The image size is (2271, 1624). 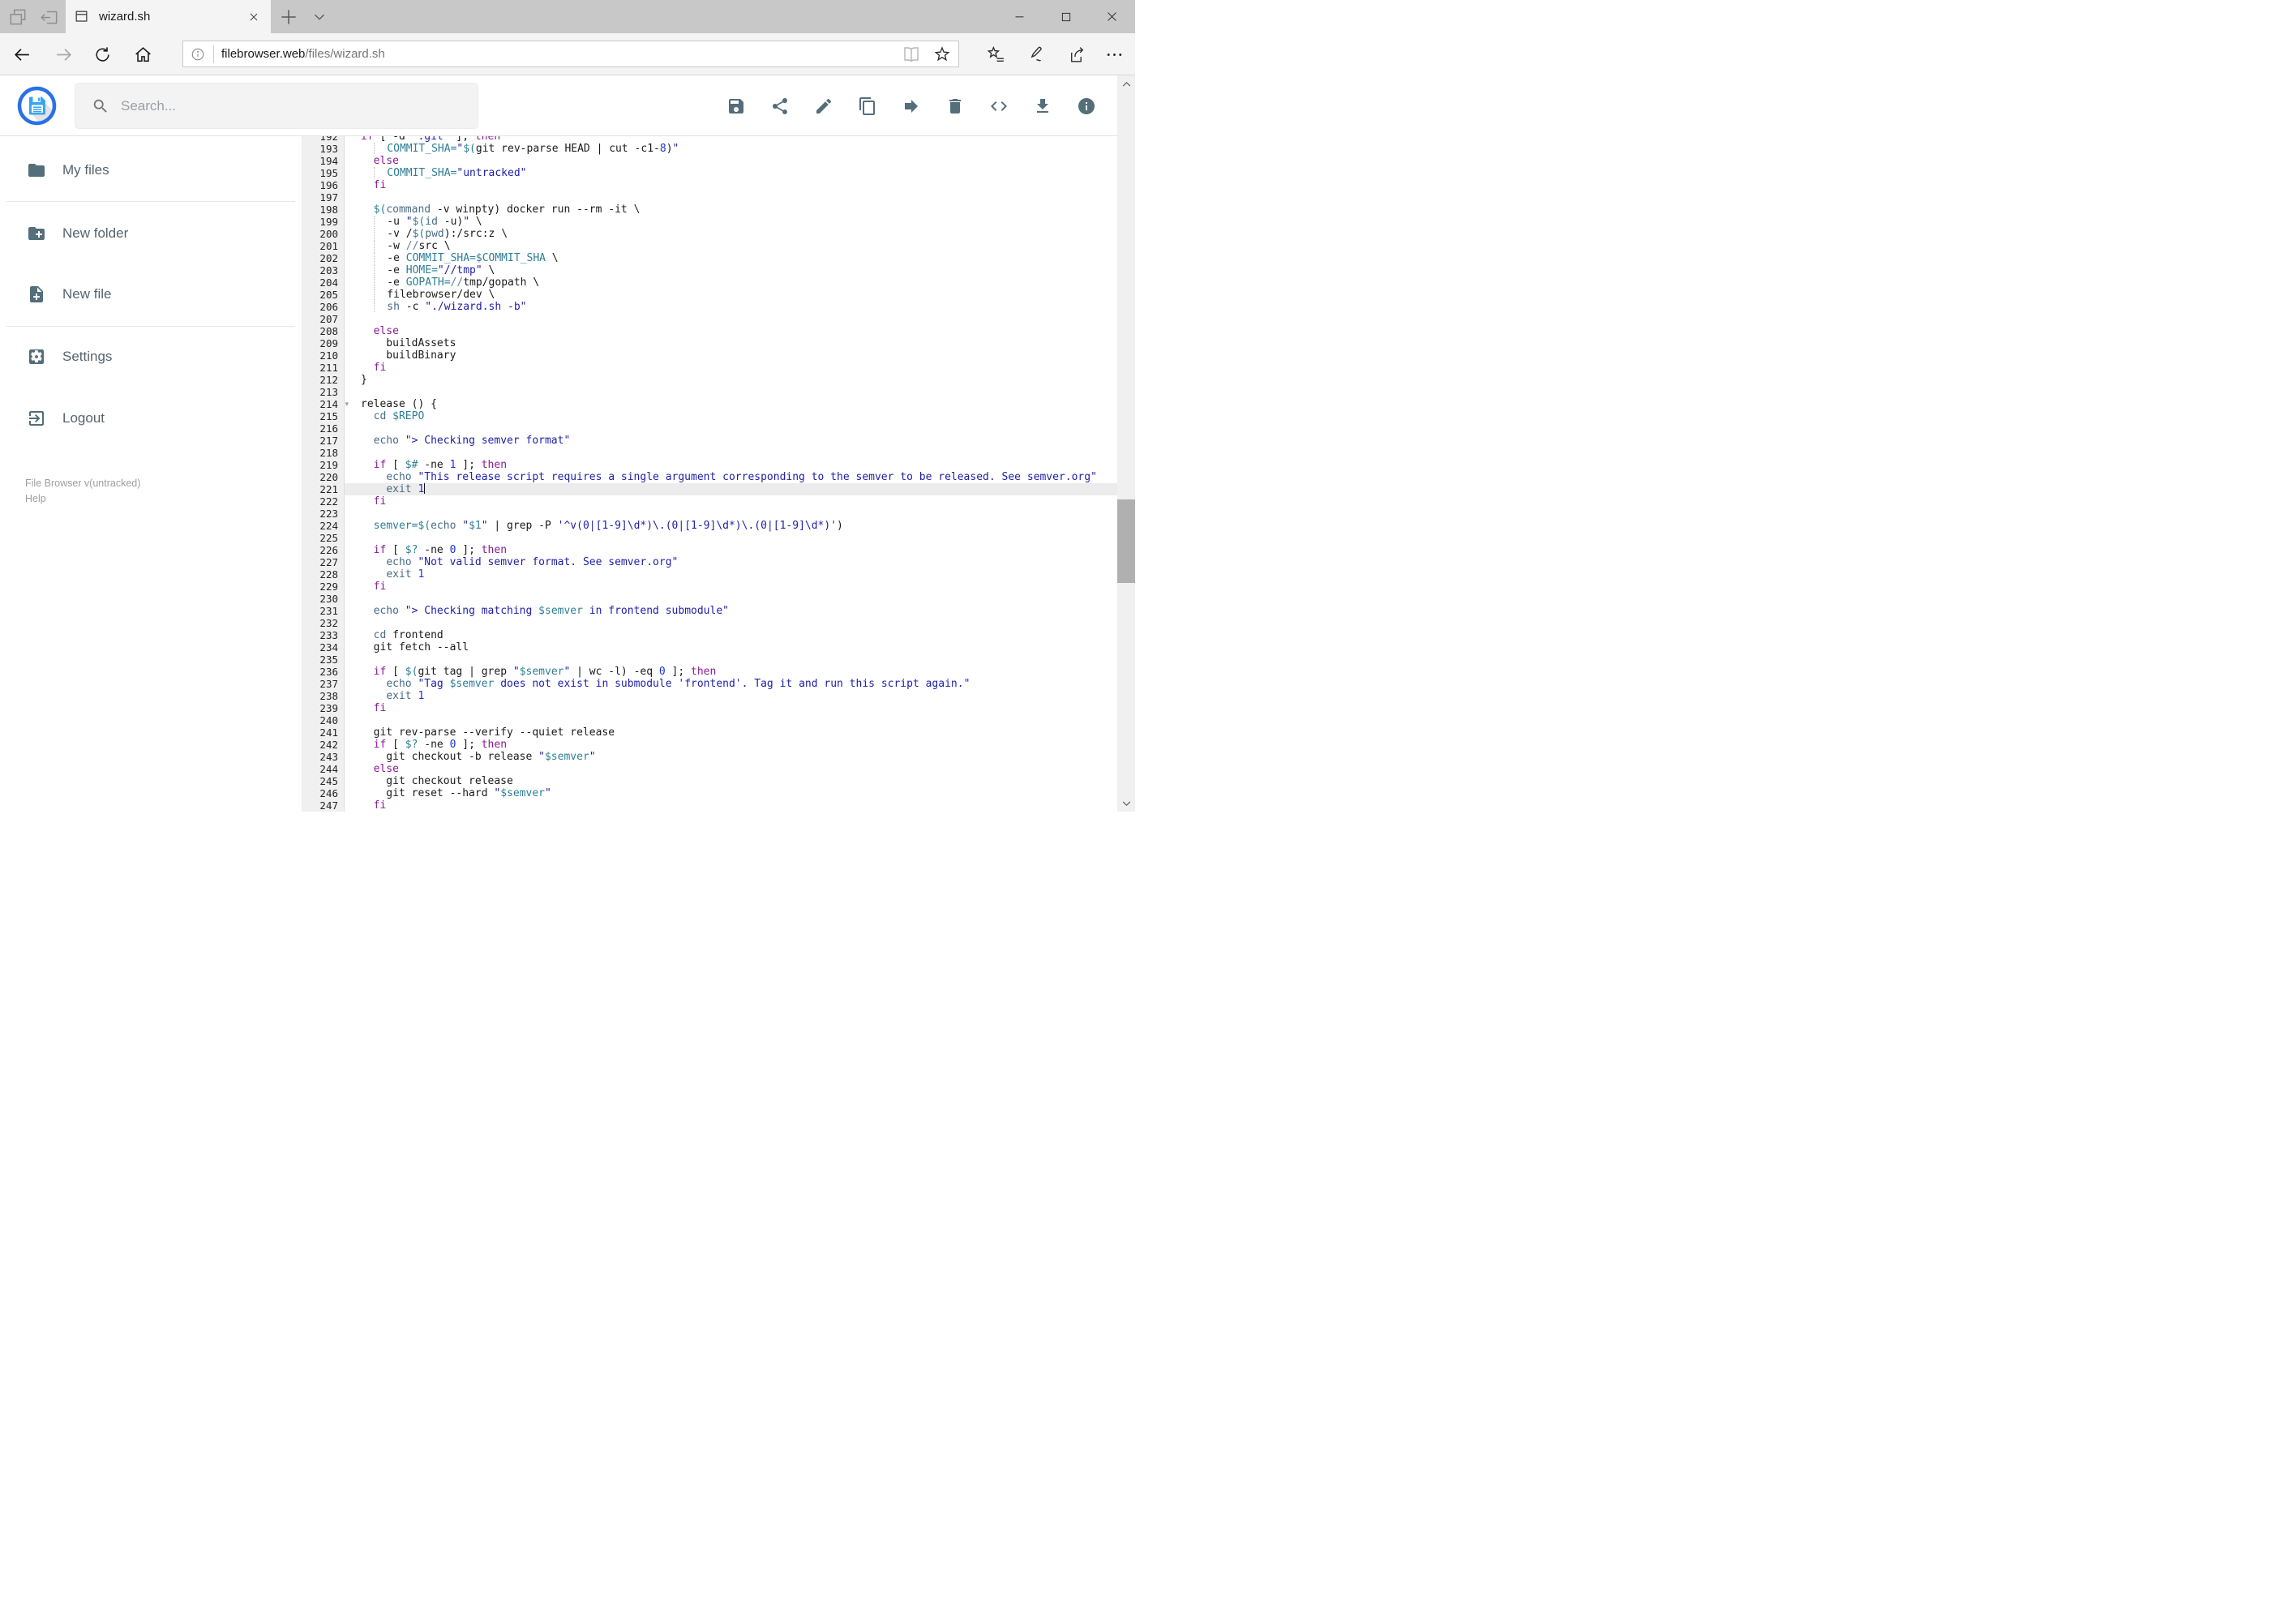 I want to click on code-line: 212}, so click(x=710, y=380).